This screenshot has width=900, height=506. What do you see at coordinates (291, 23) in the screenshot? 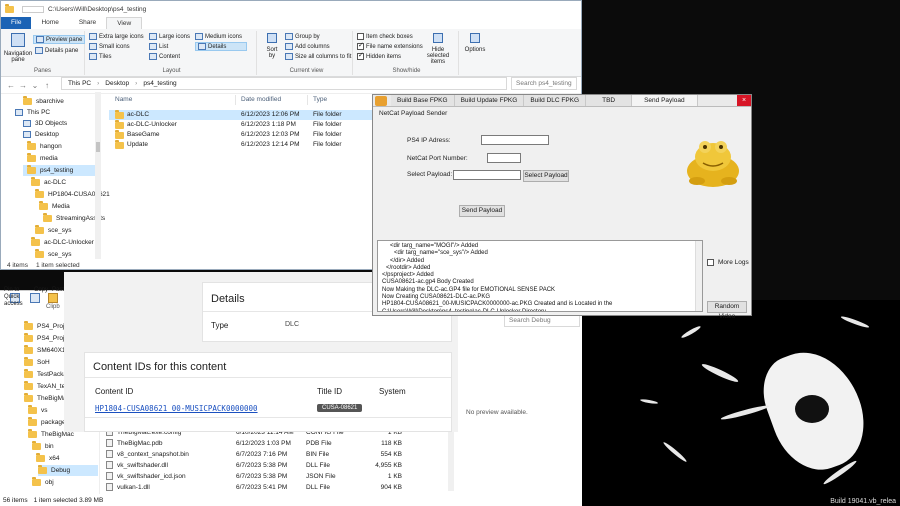
I see `ribbon-tabs: File Home Share View` at bounding box center [291, 23].